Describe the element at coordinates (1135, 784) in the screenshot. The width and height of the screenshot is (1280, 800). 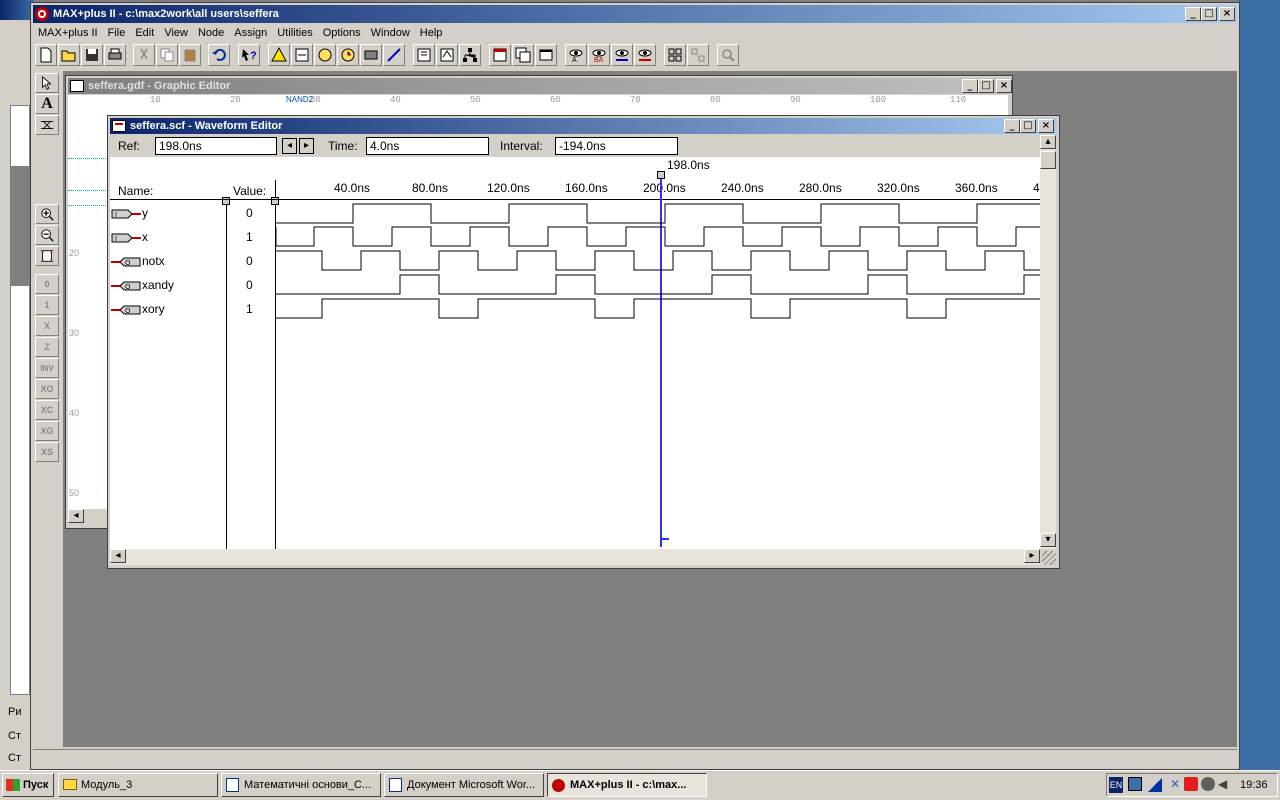
I see `network-icon` at that location.